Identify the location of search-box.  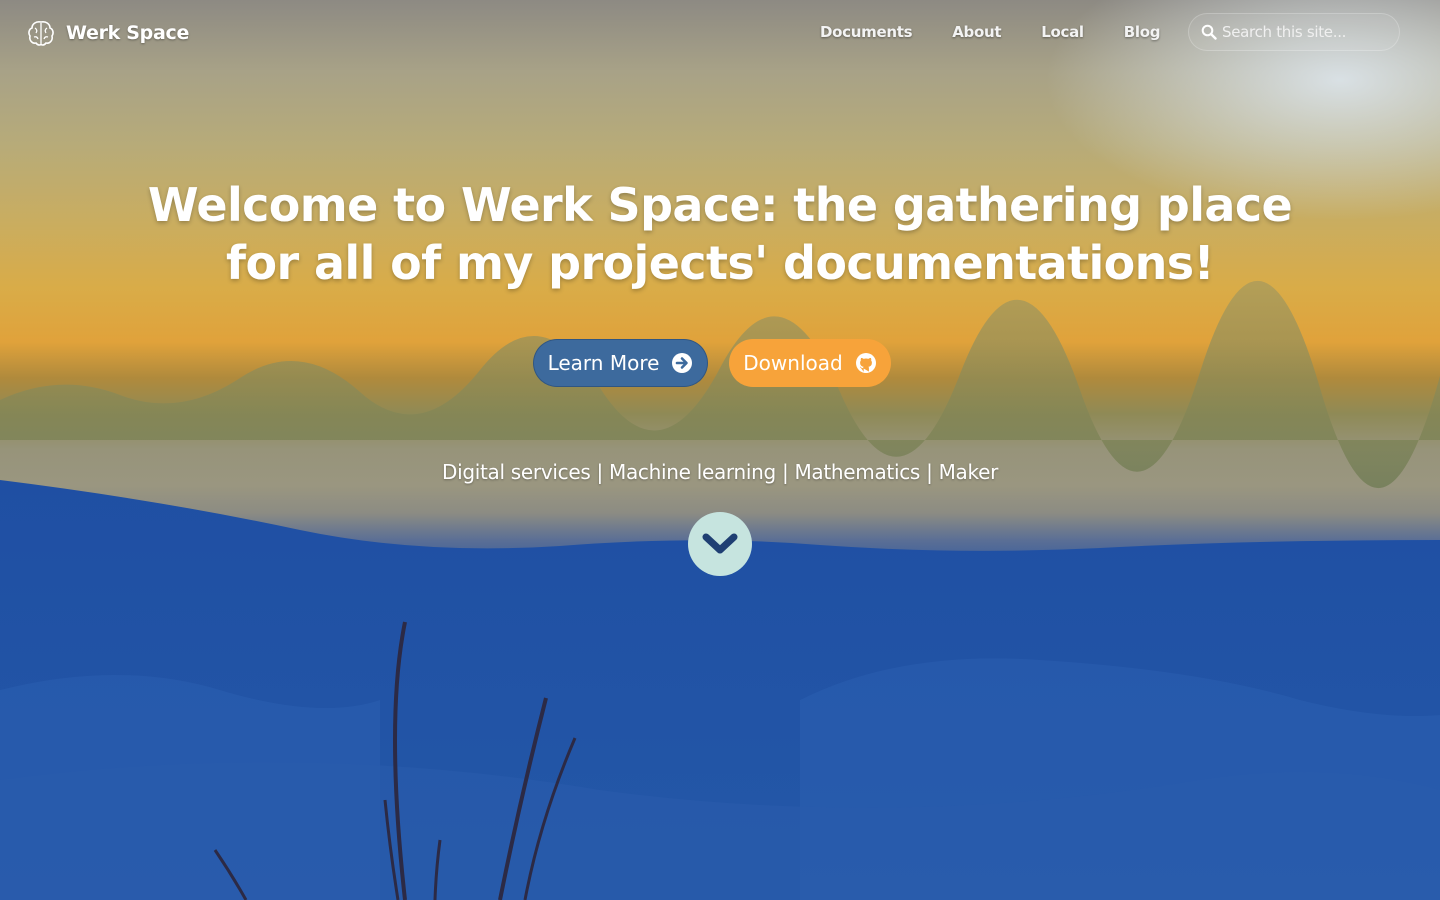
(1294, 32).